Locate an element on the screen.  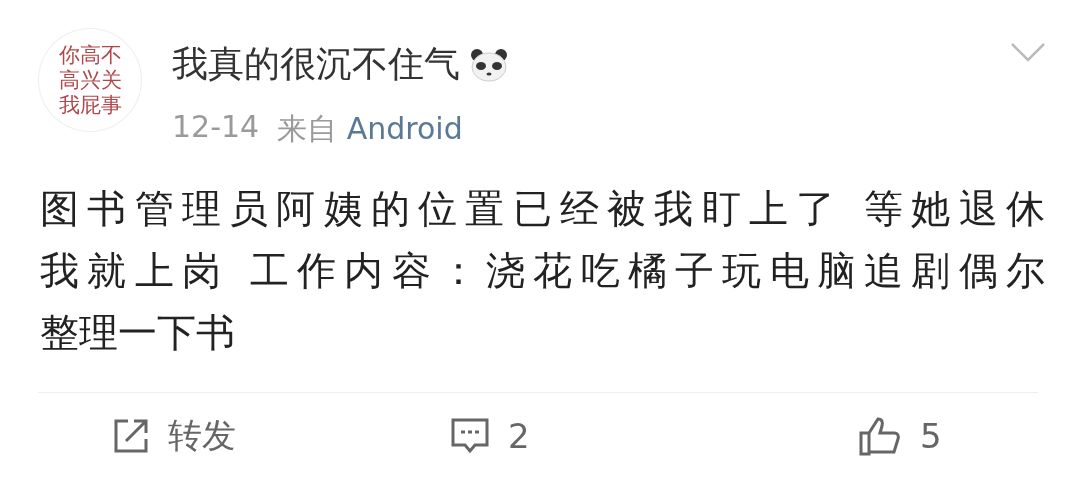
thumbs-up-icon is located at coordinates (880, 436).